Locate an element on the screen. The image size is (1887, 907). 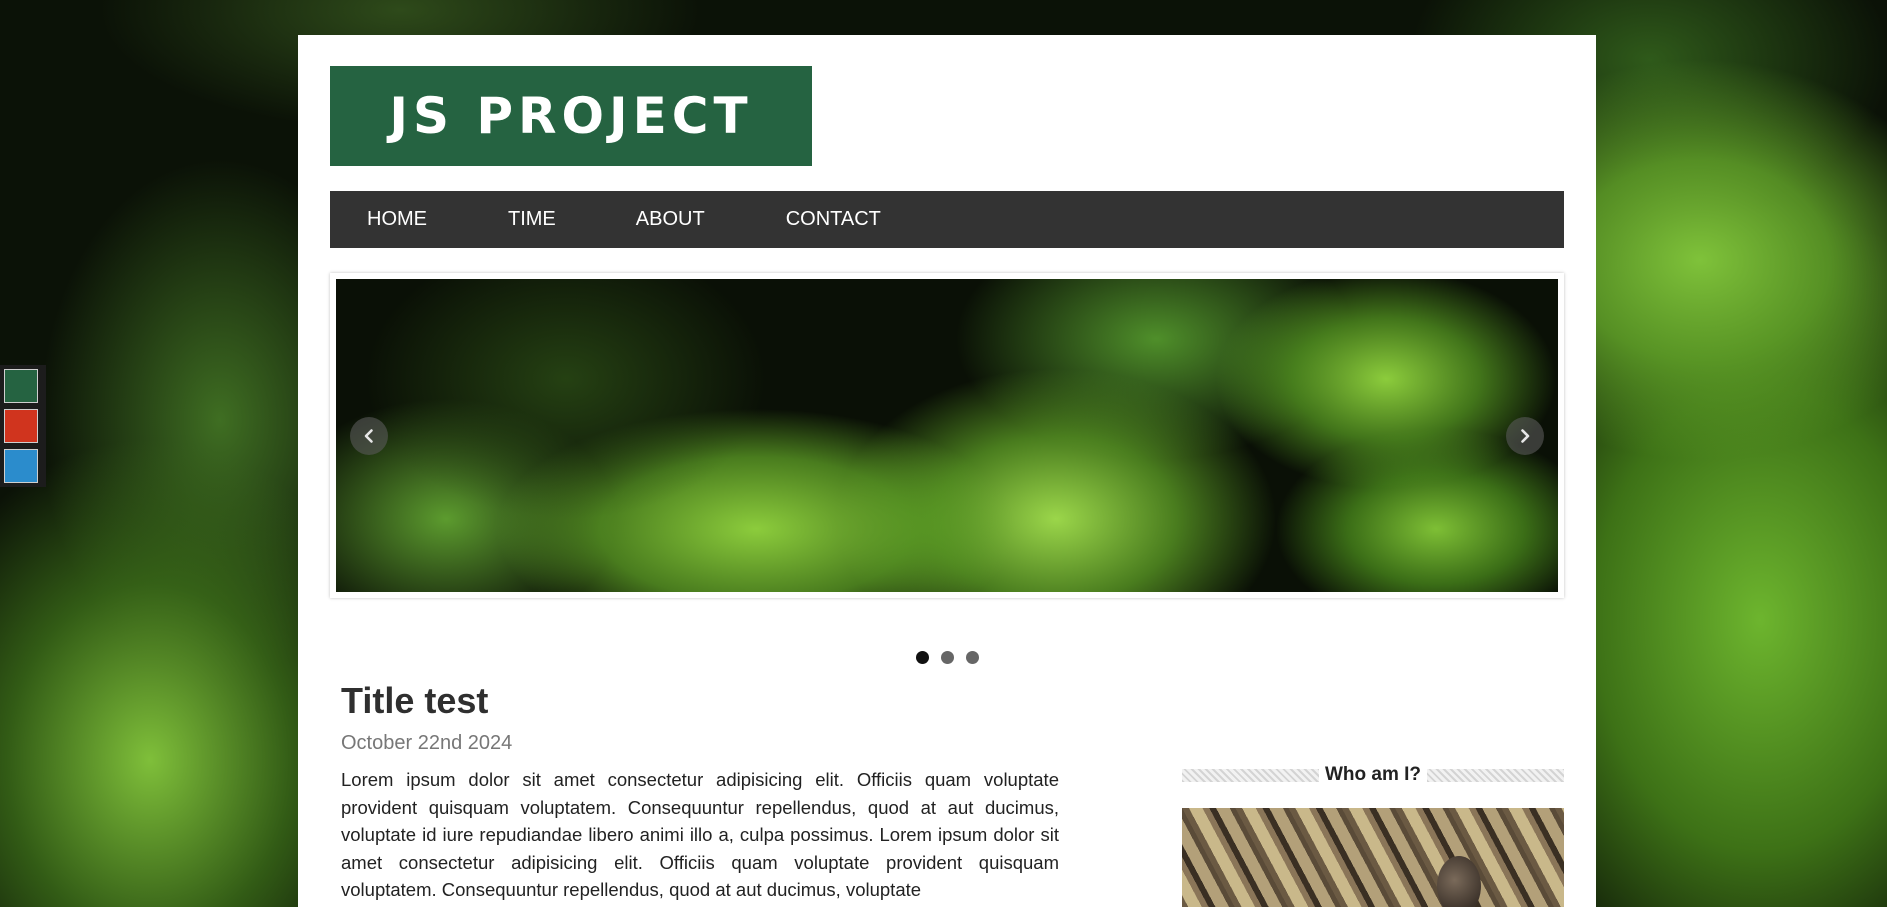
nav-item-contact: CONTACT is located at coordinates (833, 219).